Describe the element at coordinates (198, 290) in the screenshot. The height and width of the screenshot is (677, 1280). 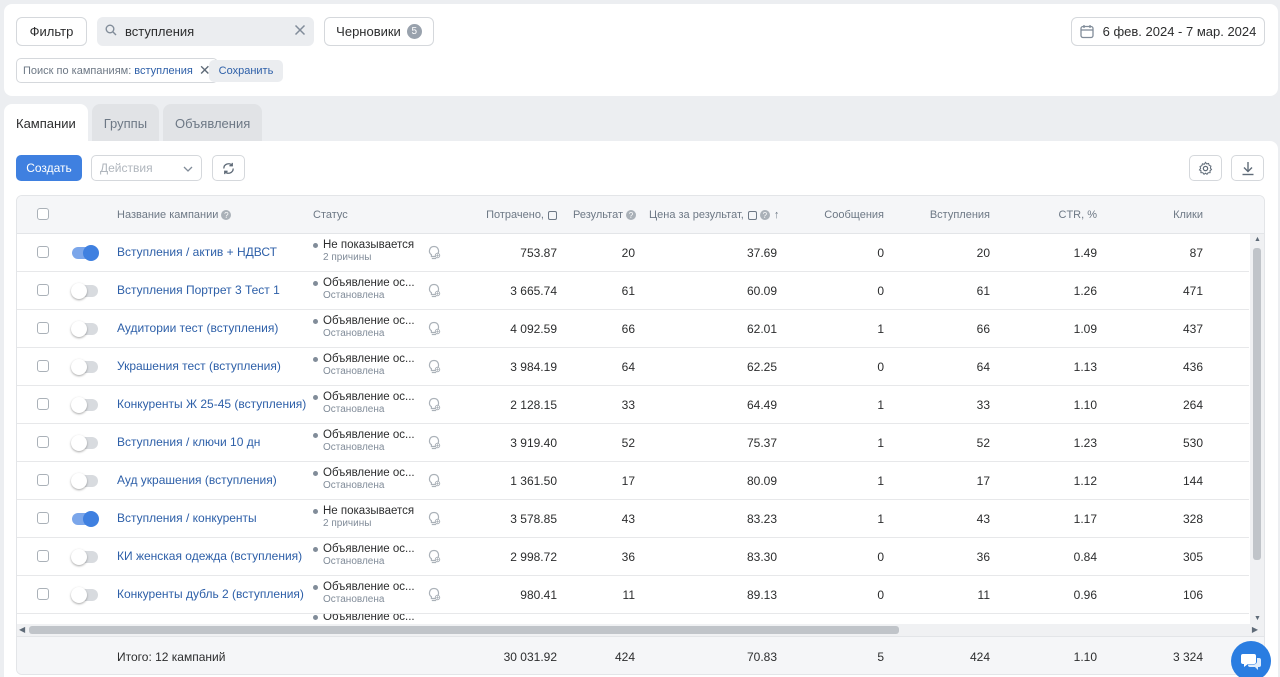
I see `campaign-name-link: Вступления Портрет 3 Тест 1` at that location.